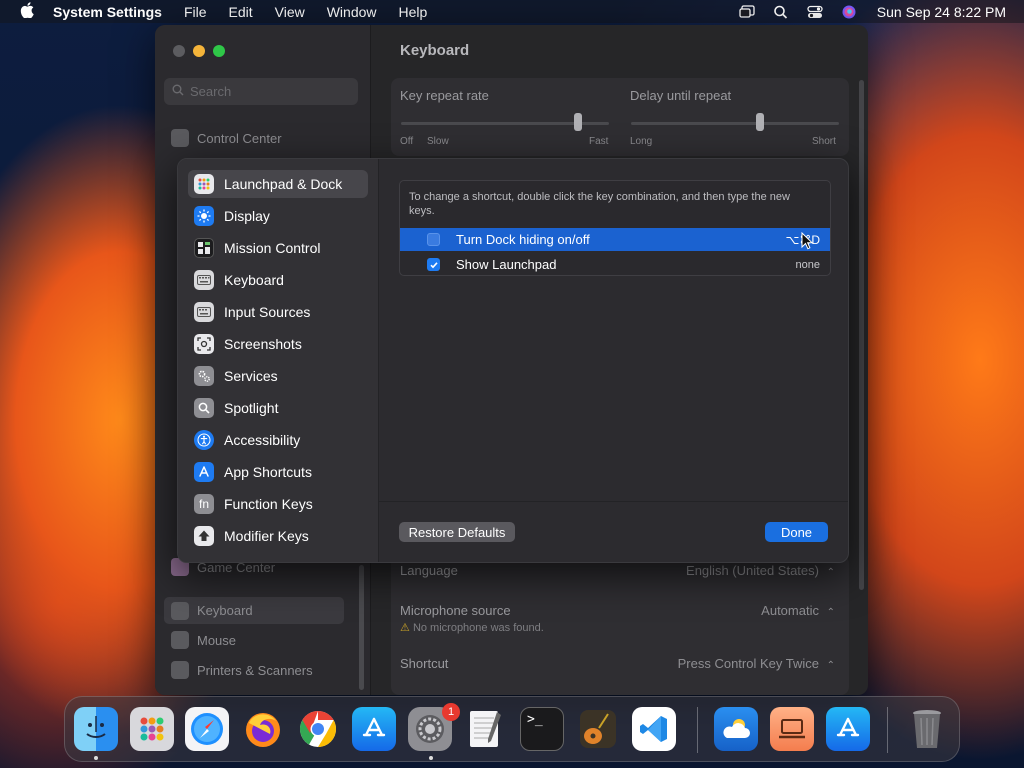 This screenshot has width=1024, height=768. I want to click on menu-edit: Edit, so click(241, 12).